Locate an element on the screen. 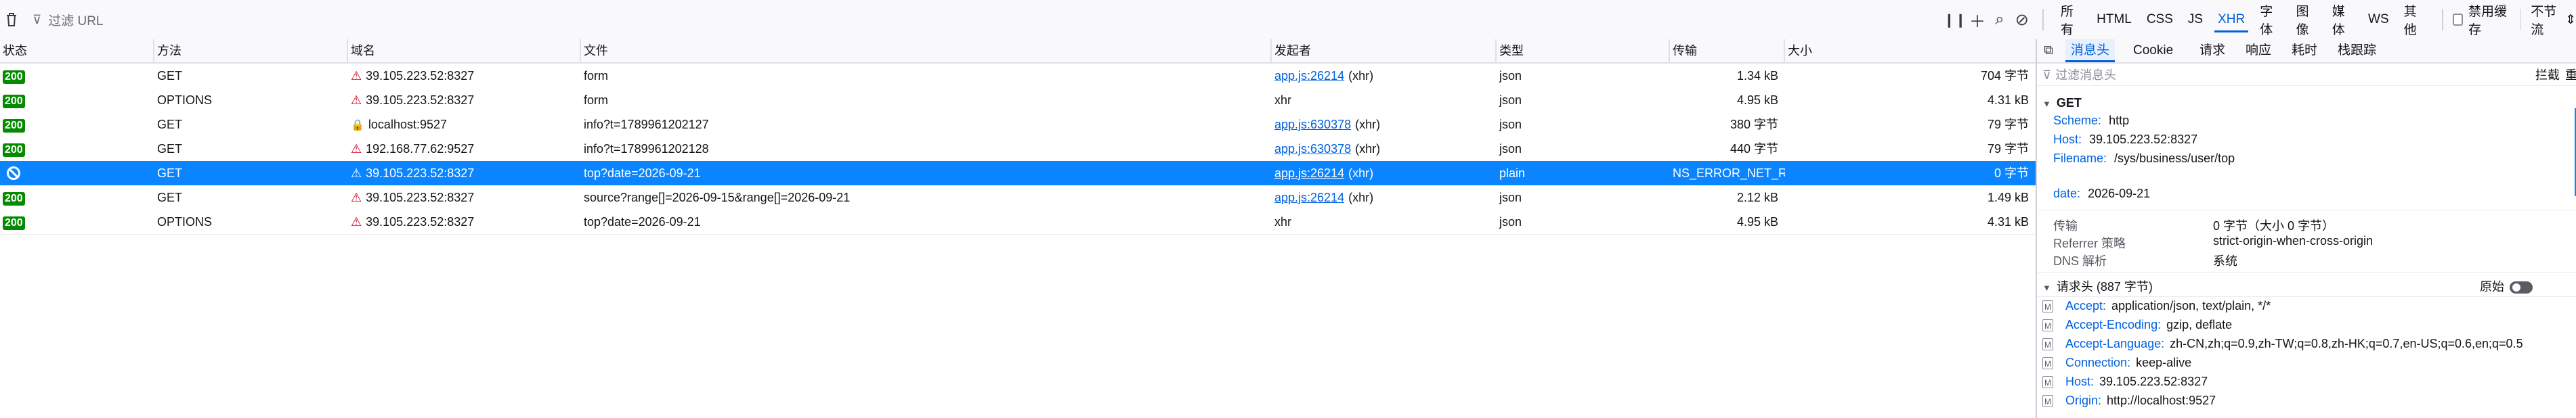 The image size is (2576, 418). filter-html-button: HTML is located at coordinates (2114, 19).